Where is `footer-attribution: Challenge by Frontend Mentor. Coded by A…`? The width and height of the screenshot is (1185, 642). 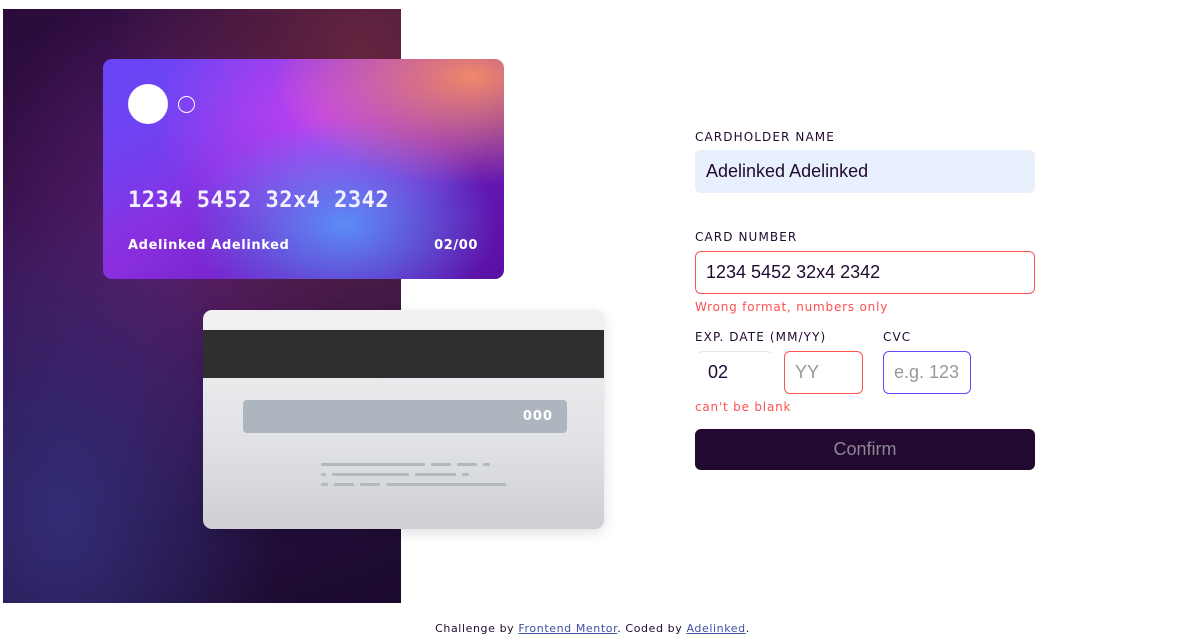 footer-attribution: Challenge by Frontend Mentor. Coded by A… is located at coordinates (592, 628).